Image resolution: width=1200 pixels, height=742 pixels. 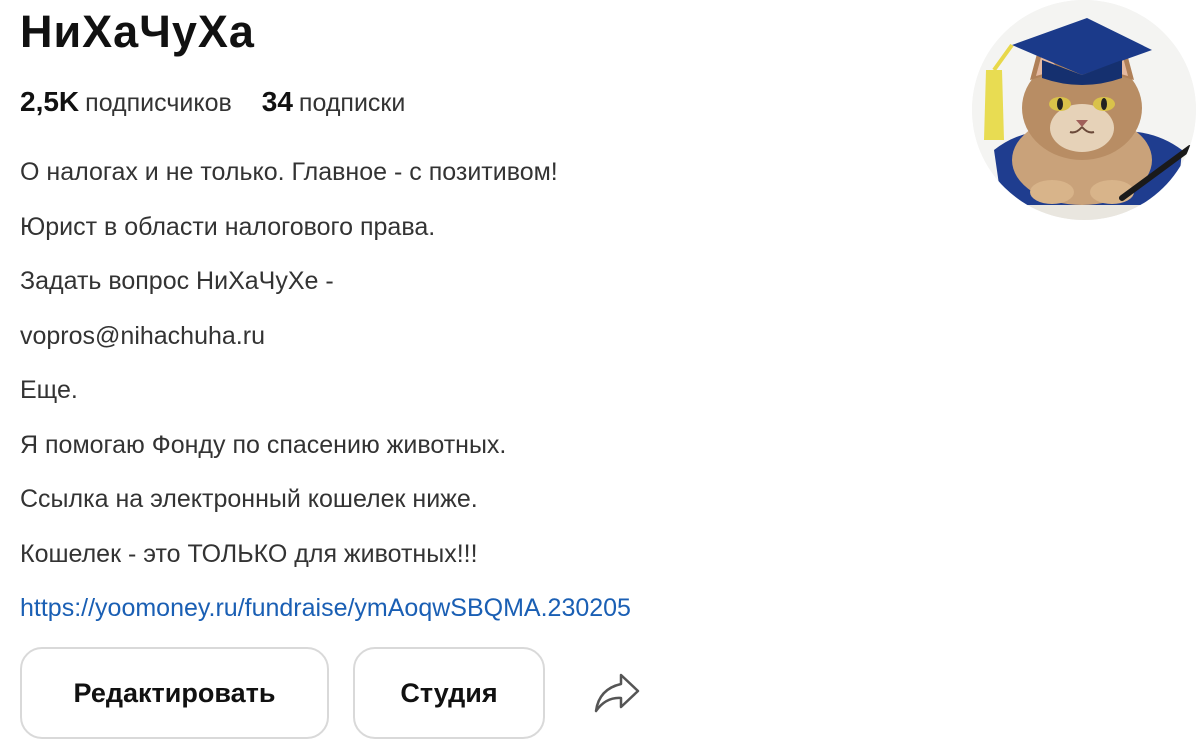 I want to click on following-stat: 34 подписки, so click(x=334, y=102).